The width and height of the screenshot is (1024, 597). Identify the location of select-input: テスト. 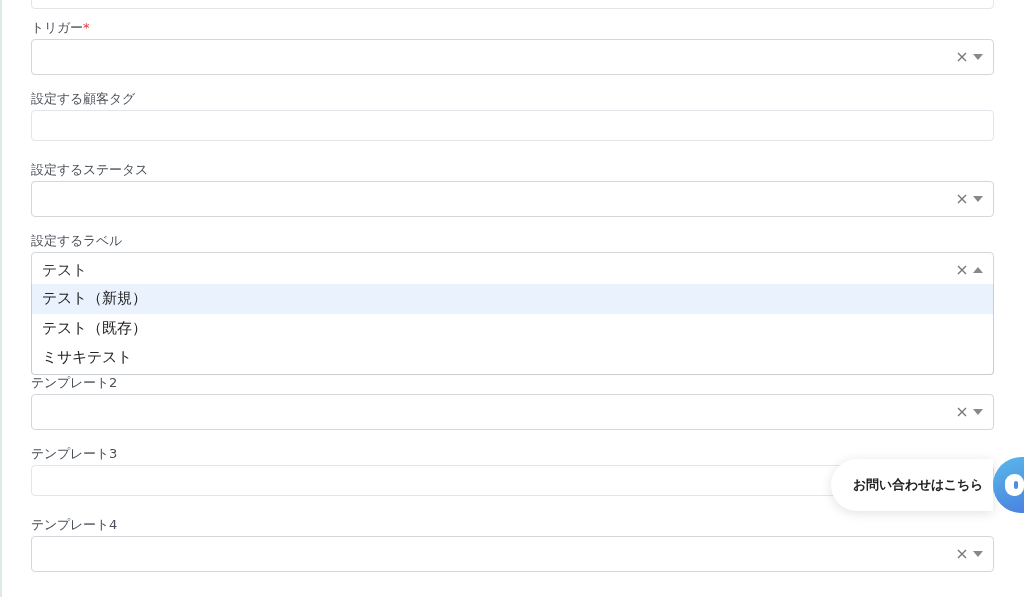
(499, 270).